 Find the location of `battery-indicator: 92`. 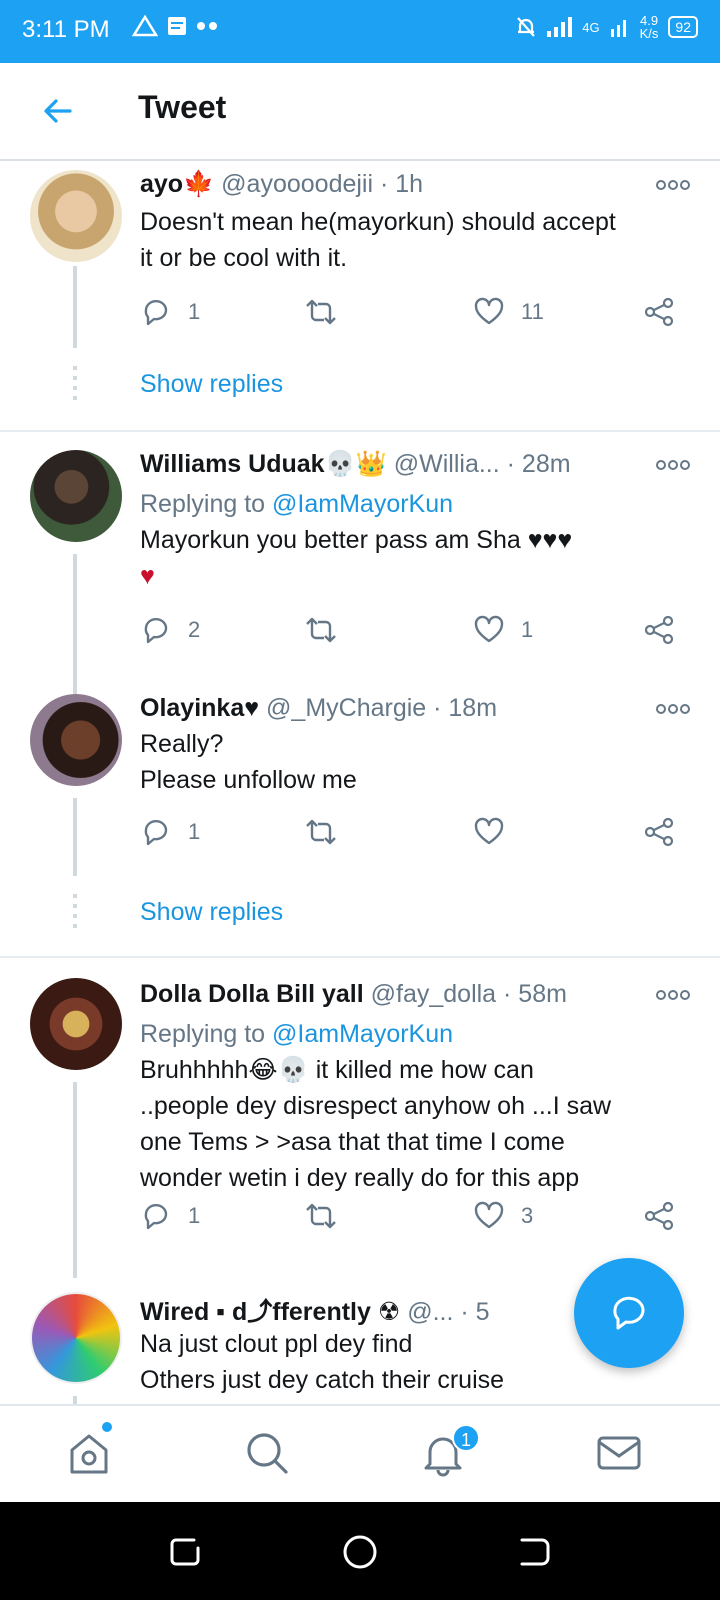

battery-indicator: 92 is located at coordinates (683, 27).